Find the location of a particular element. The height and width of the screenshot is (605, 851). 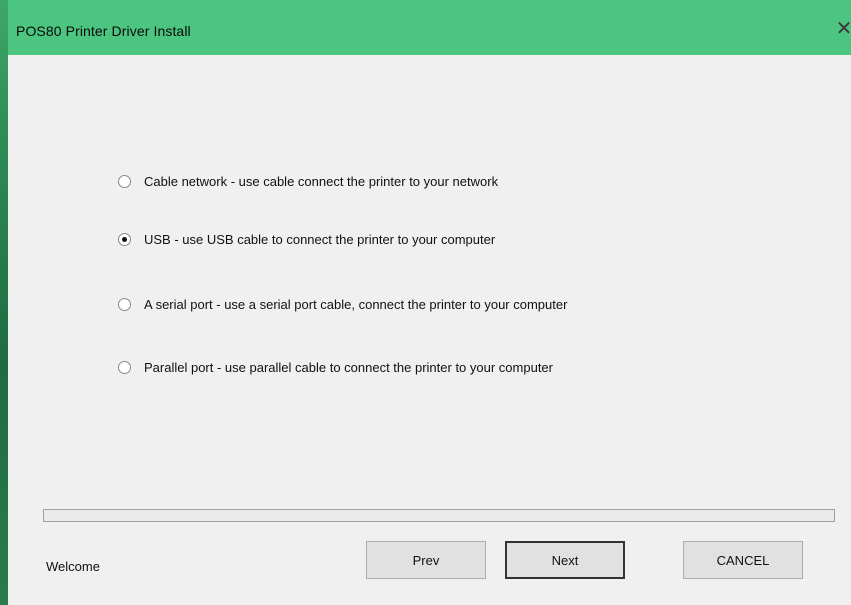

window-title: POS80 Printer Driver Install is located at coordinates (103, 31).